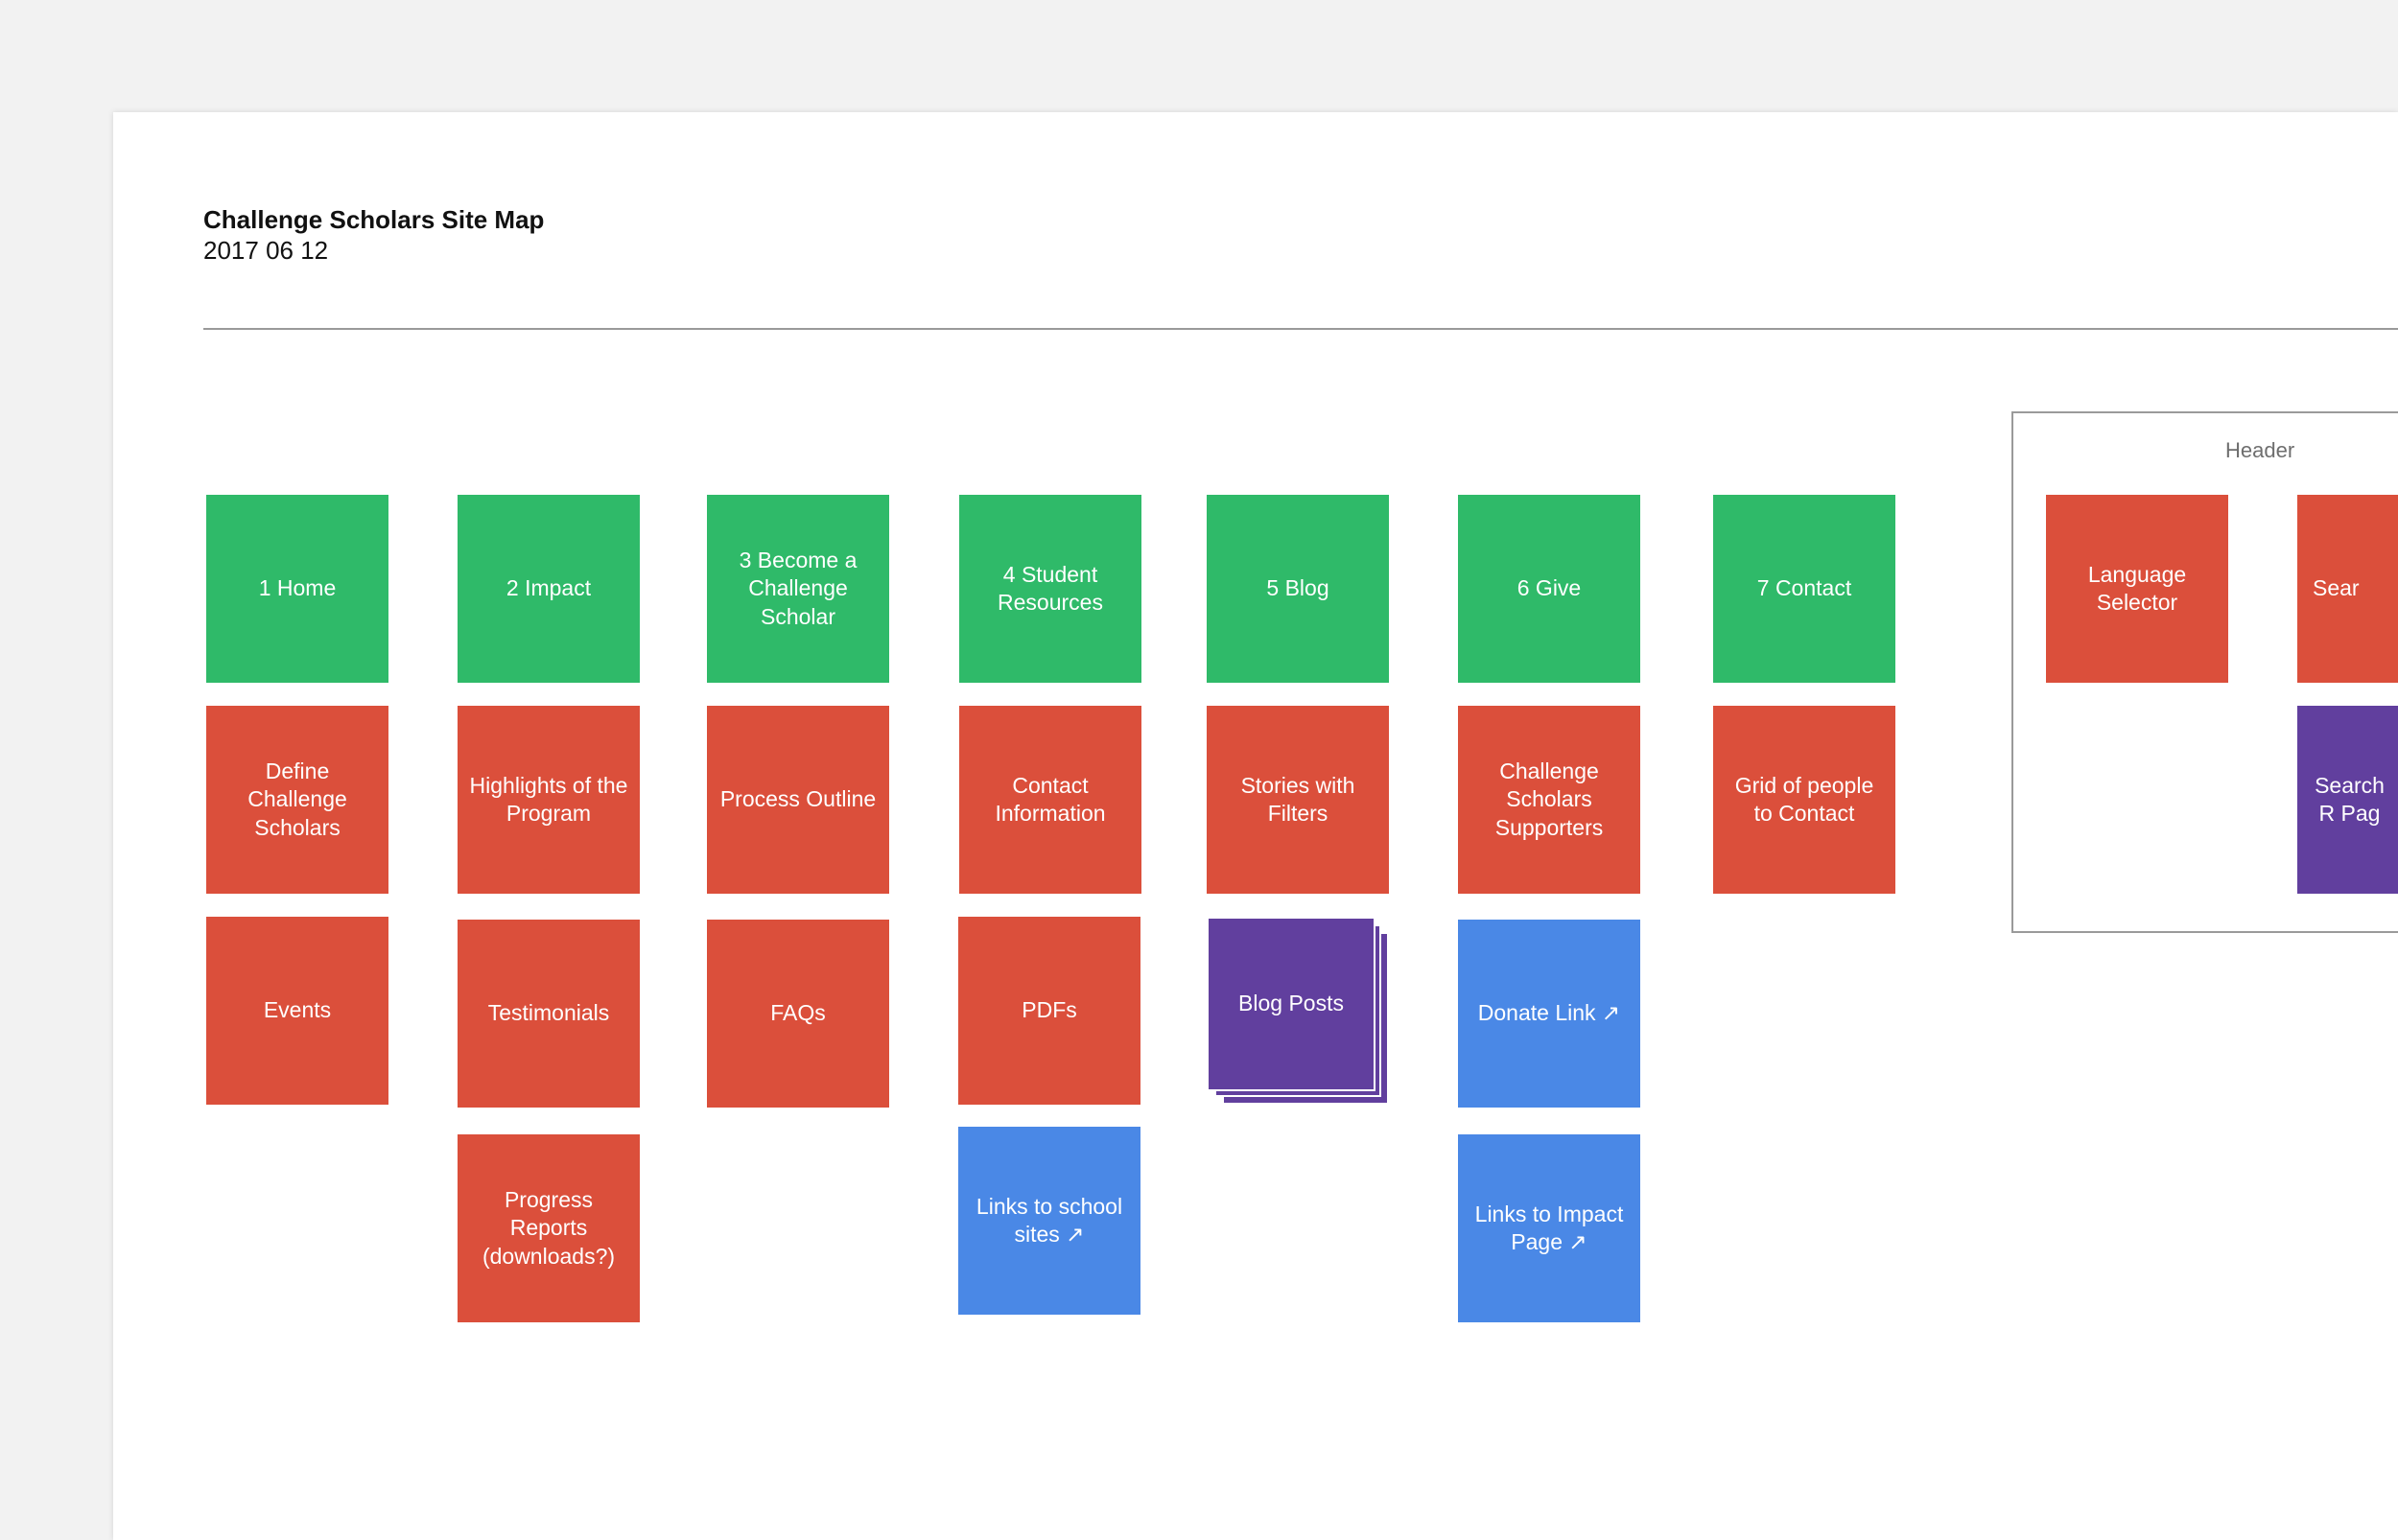  What do you see at coordinates (1298, 800) in the screenshot?
I see `node-stories-with-filters: Stories with Filters` at bounding box center [1298, 800].